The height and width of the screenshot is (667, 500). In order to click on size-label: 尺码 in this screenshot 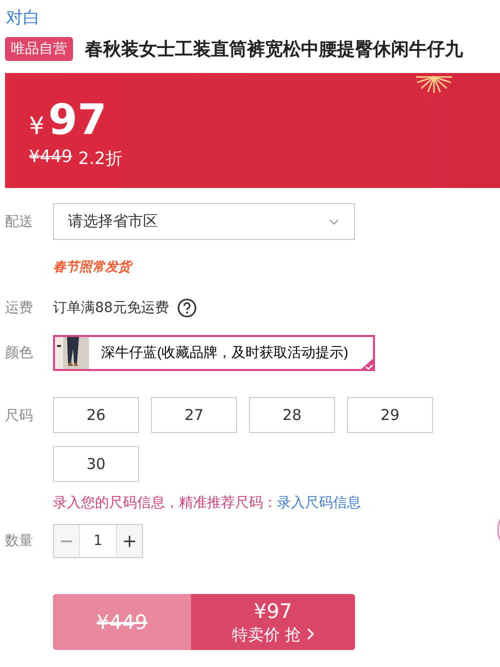, I will do `click(19, 416)`.